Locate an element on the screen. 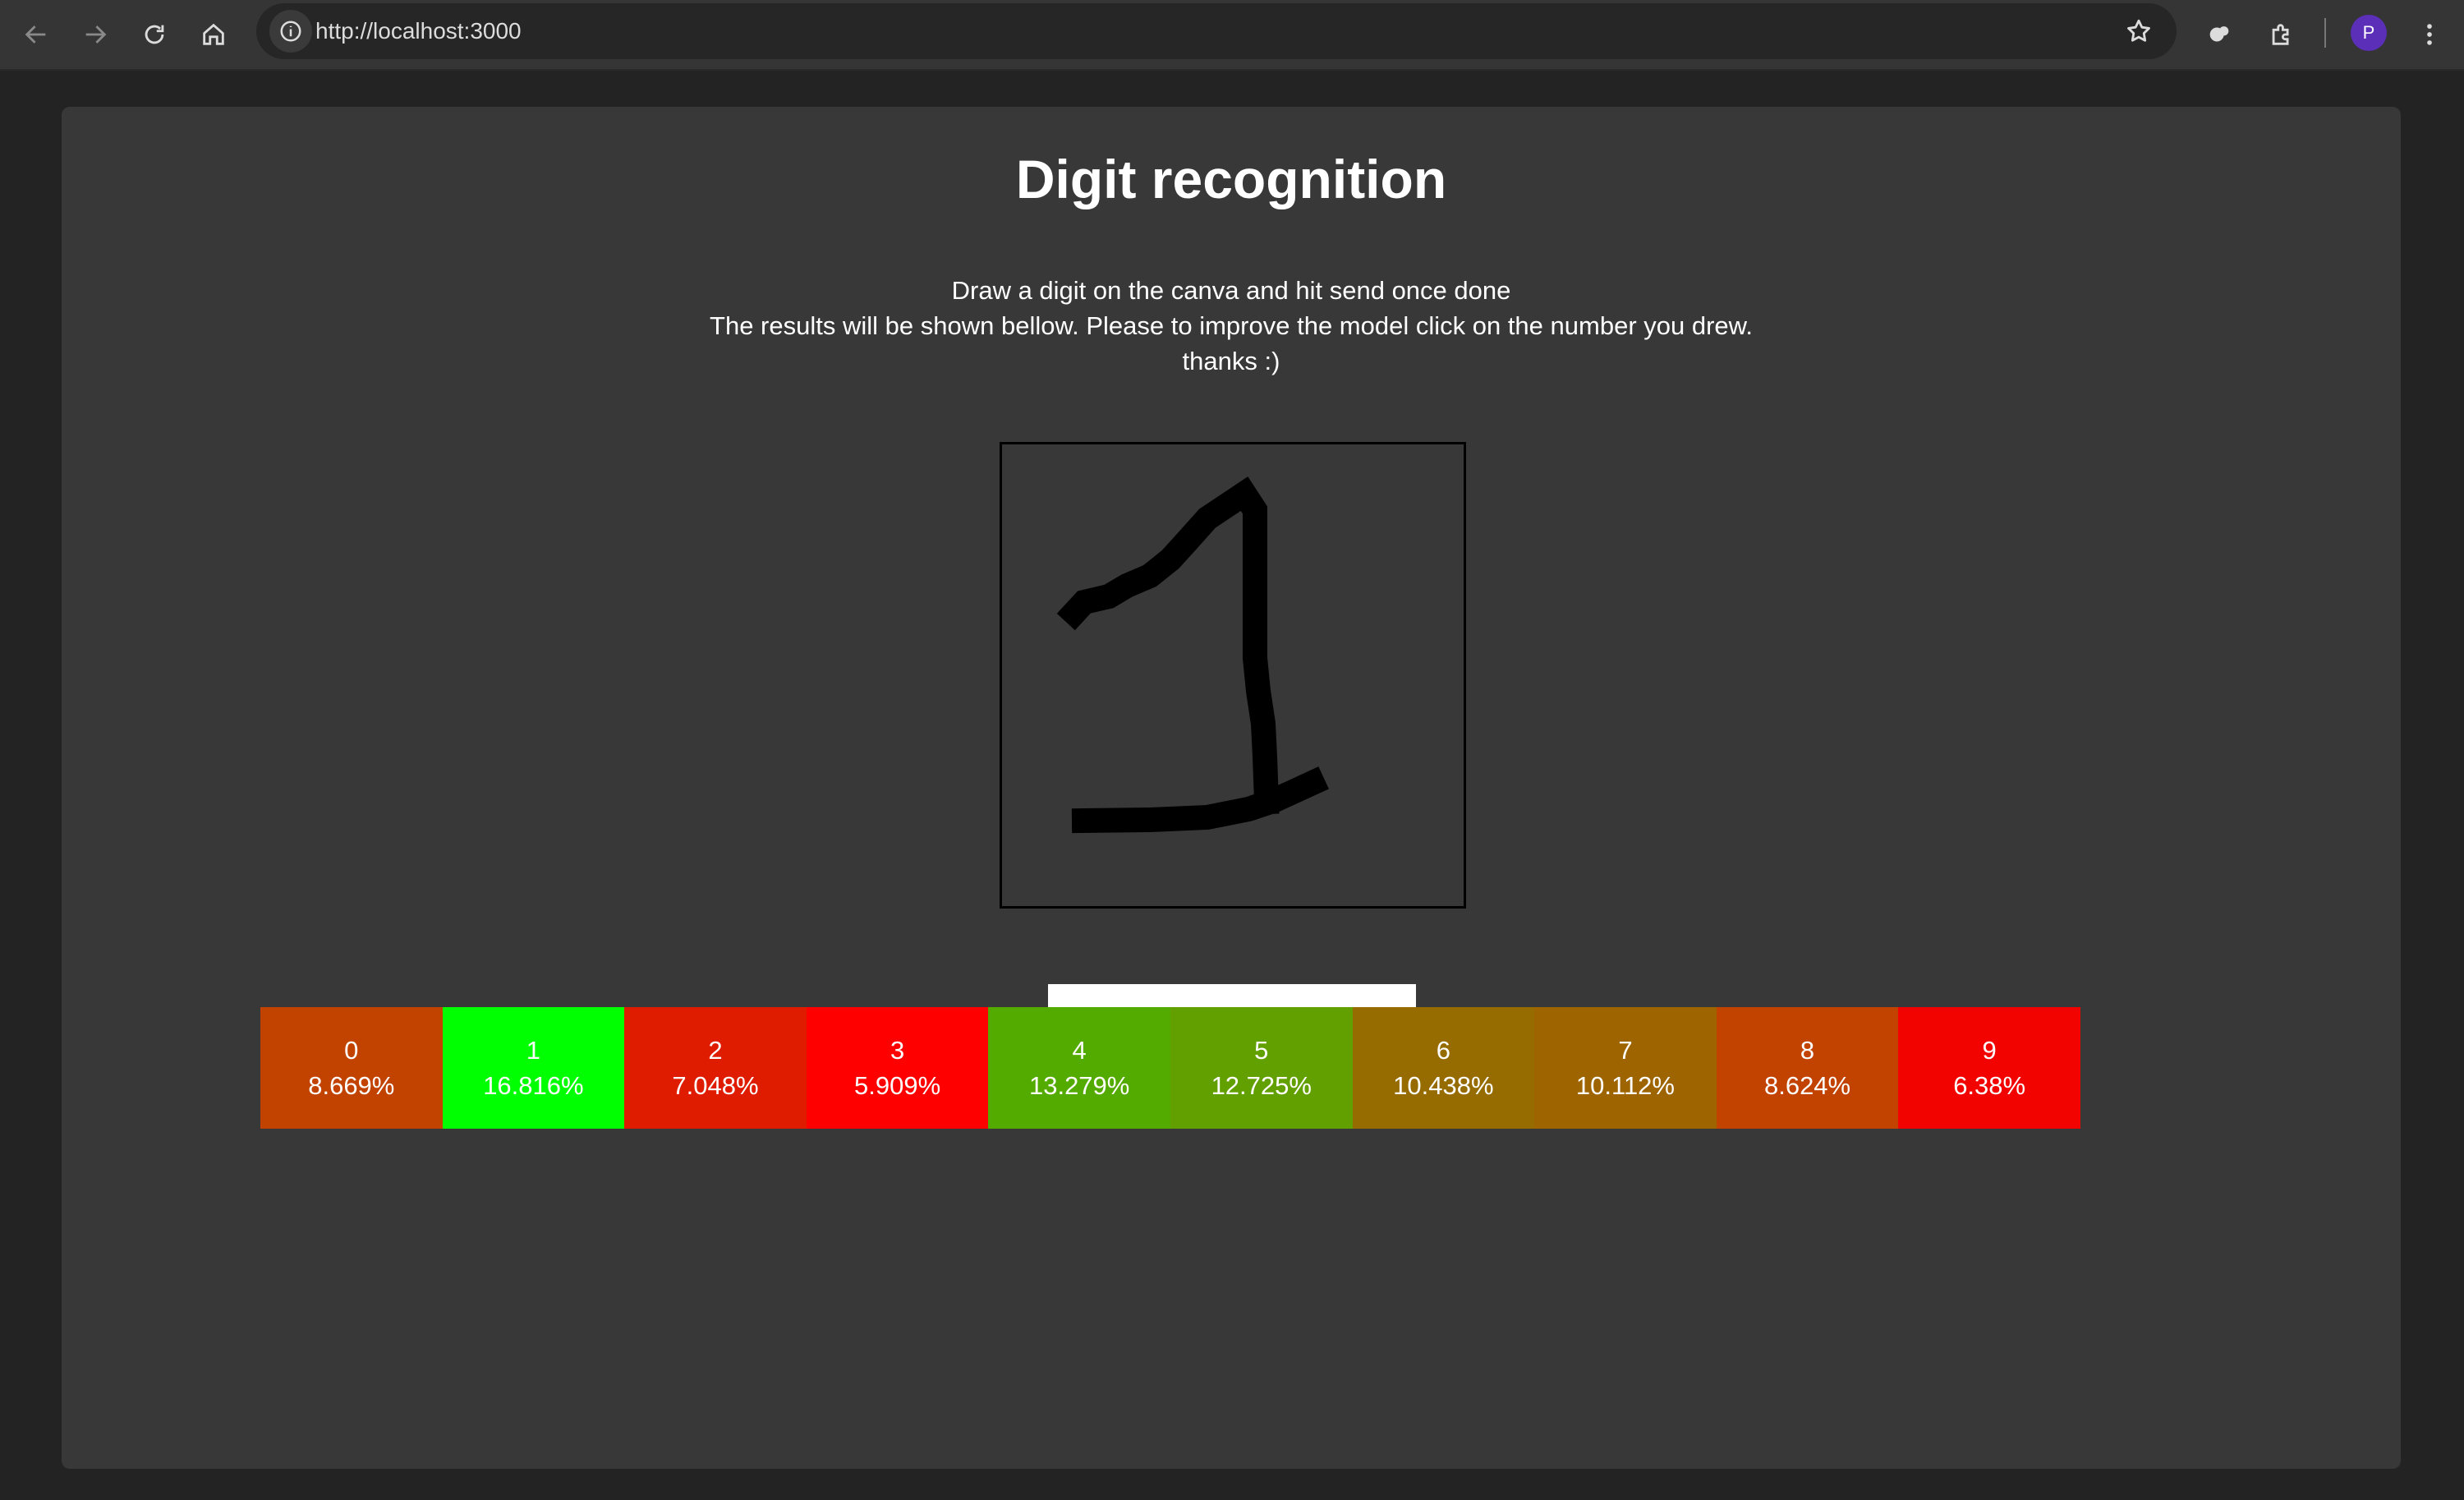 This screenshot has width=2464, height=1500. result-digit-3: 3 5.909% is located at coordinates (897, 1068).